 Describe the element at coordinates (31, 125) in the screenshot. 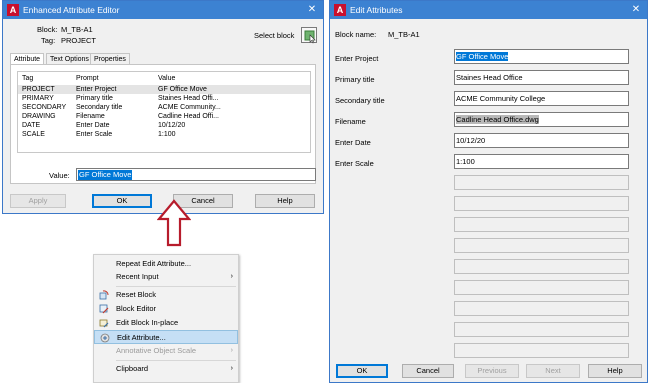

I see `row-tag: DATE` at that location.